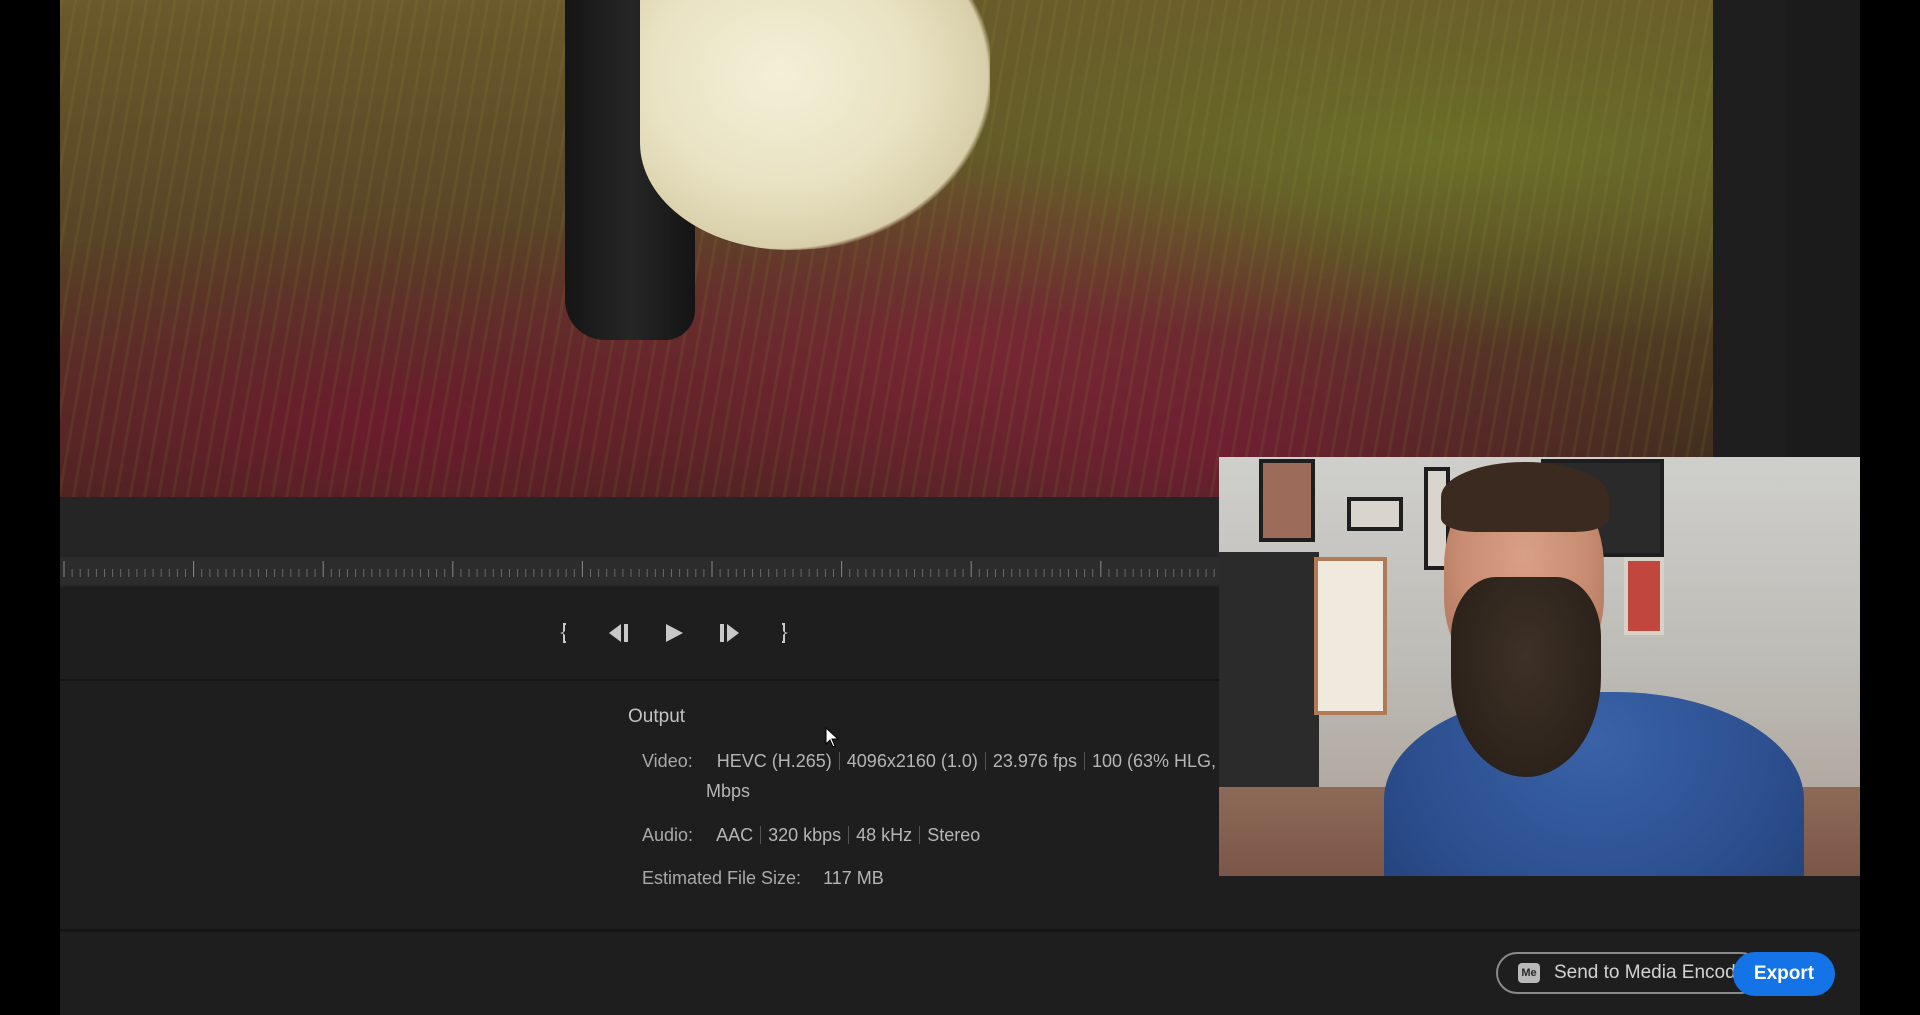  Describe the element at coordinates (954, 835) in the screenshot. I see `audio-channels: Stereo` at that location.